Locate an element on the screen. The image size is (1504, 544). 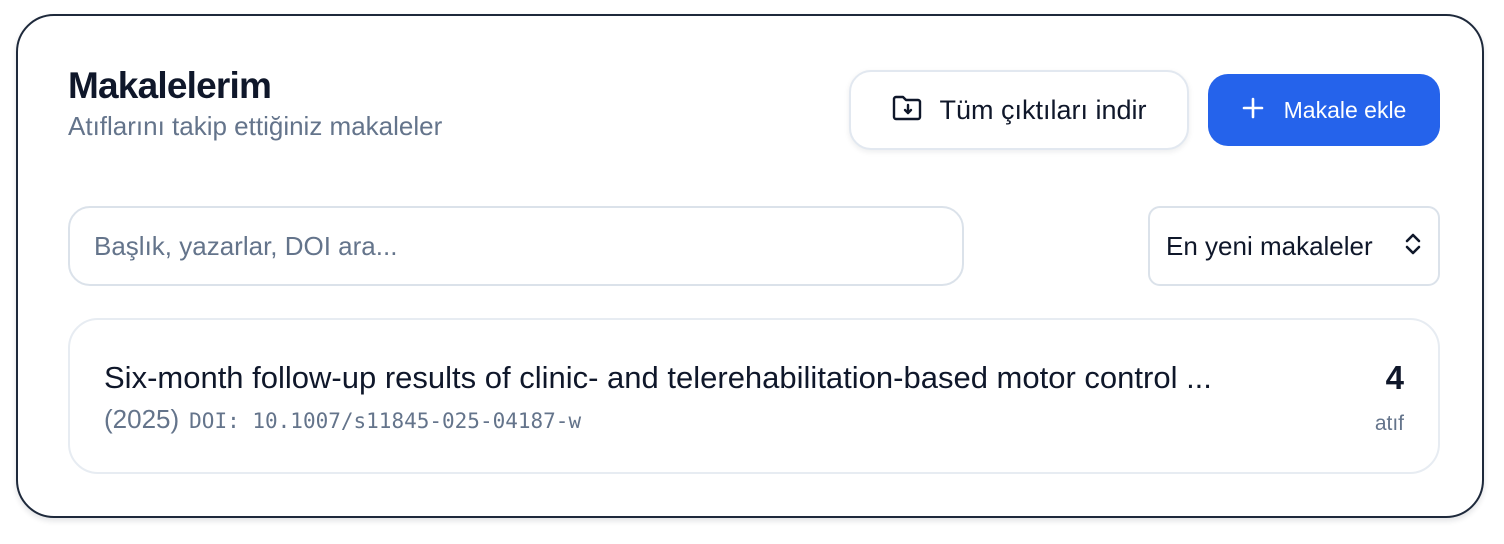
sort-selected-label: En yeni makaleler is located at coordinates (1269, 245).